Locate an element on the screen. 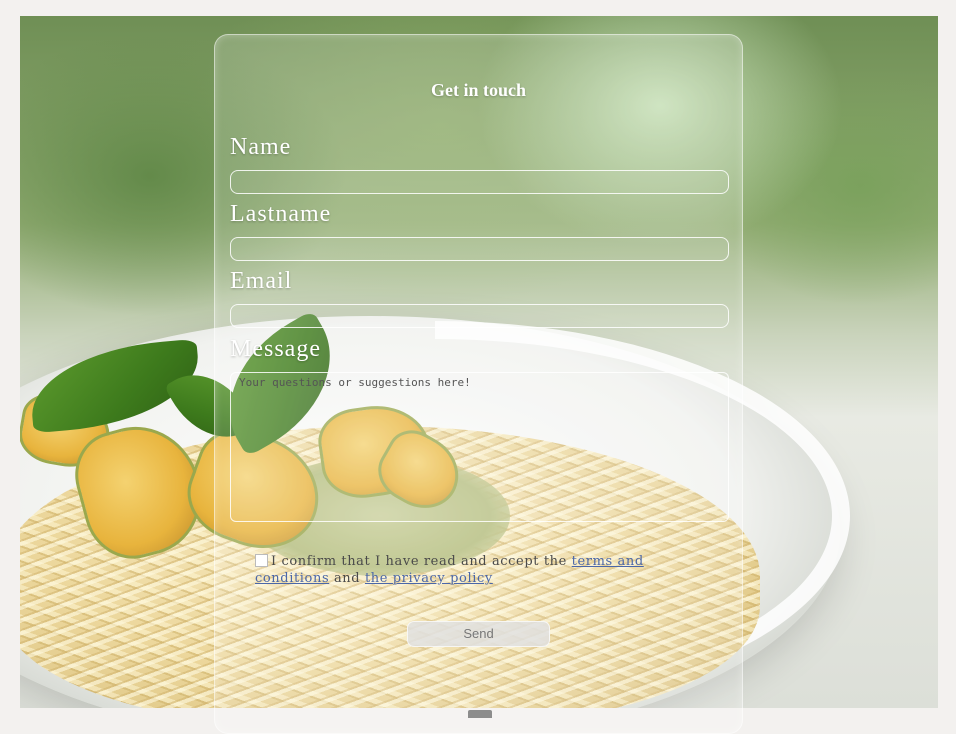 The image size is (956, 734). form-title: Get in touch is located at coordinates (478, 90).